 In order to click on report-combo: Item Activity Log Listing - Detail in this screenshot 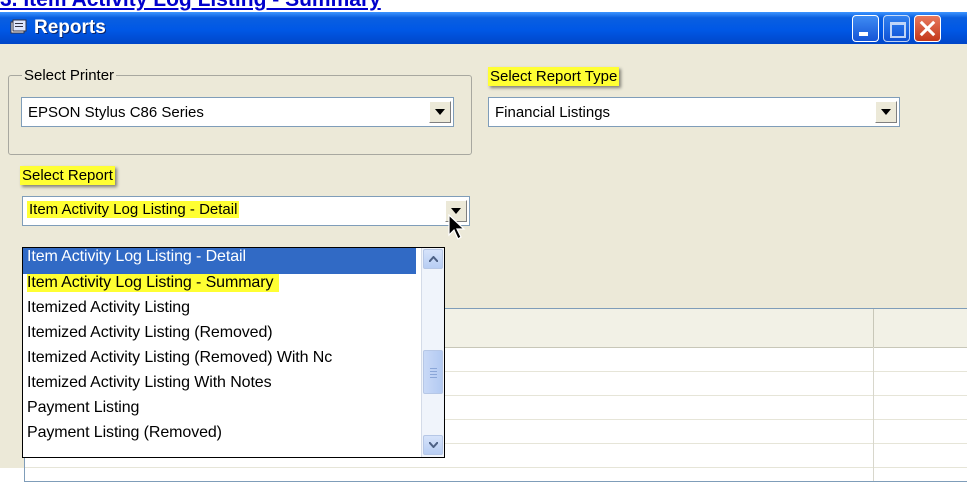, I will do `click(246, 211)`.